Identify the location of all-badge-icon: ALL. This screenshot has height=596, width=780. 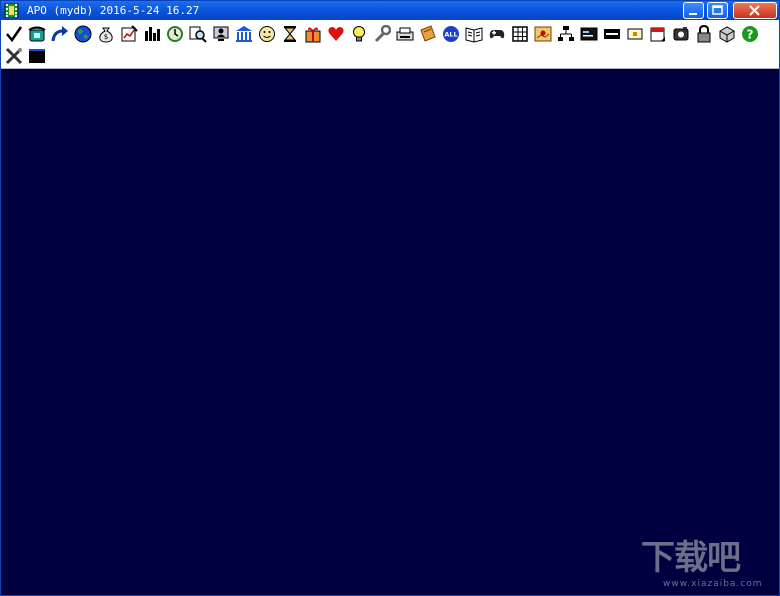
(451, 34).